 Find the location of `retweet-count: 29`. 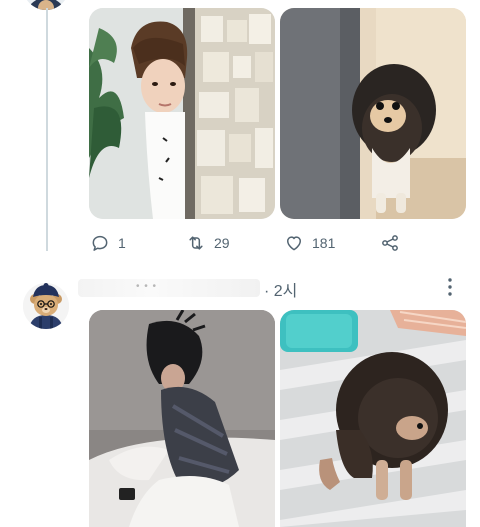

retweet-count: 29 is located at coordinates (222, 243).